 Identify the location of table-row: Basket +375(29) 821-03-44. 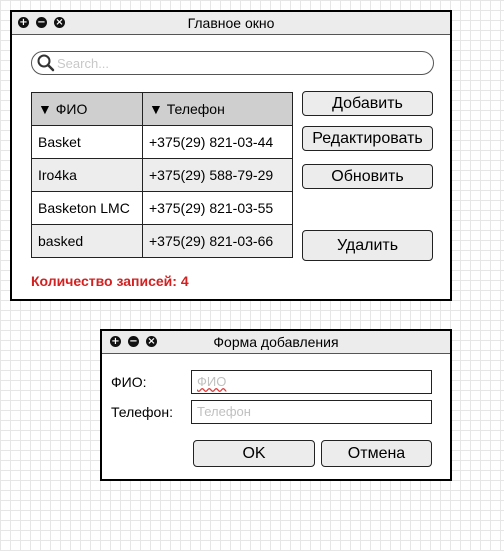
(162, 142).